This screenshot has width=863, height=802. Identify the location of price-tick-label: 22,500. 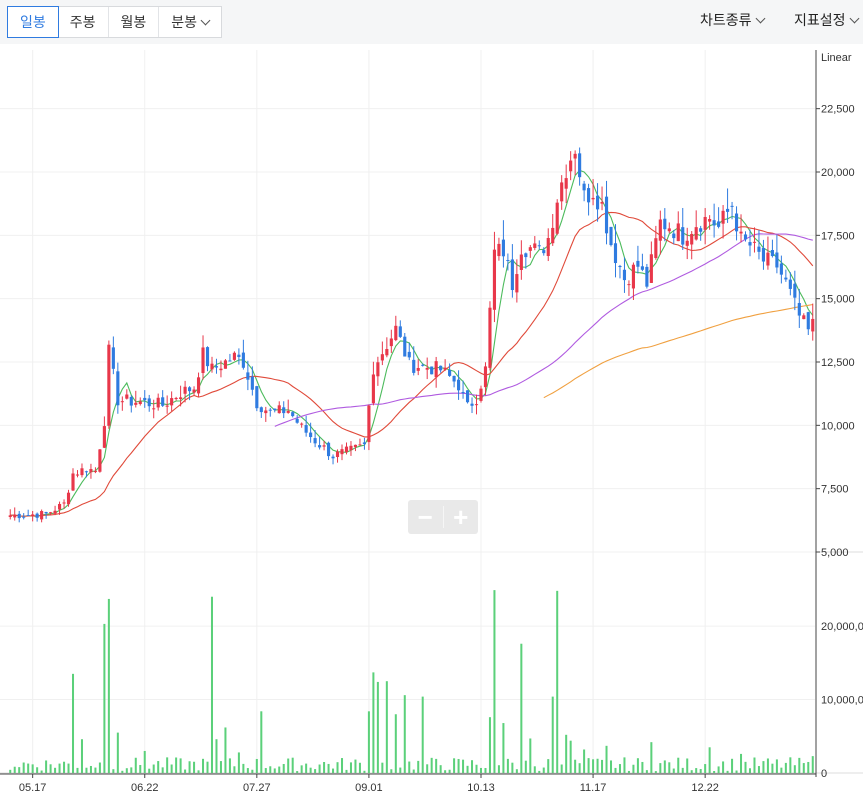
(838, 110).